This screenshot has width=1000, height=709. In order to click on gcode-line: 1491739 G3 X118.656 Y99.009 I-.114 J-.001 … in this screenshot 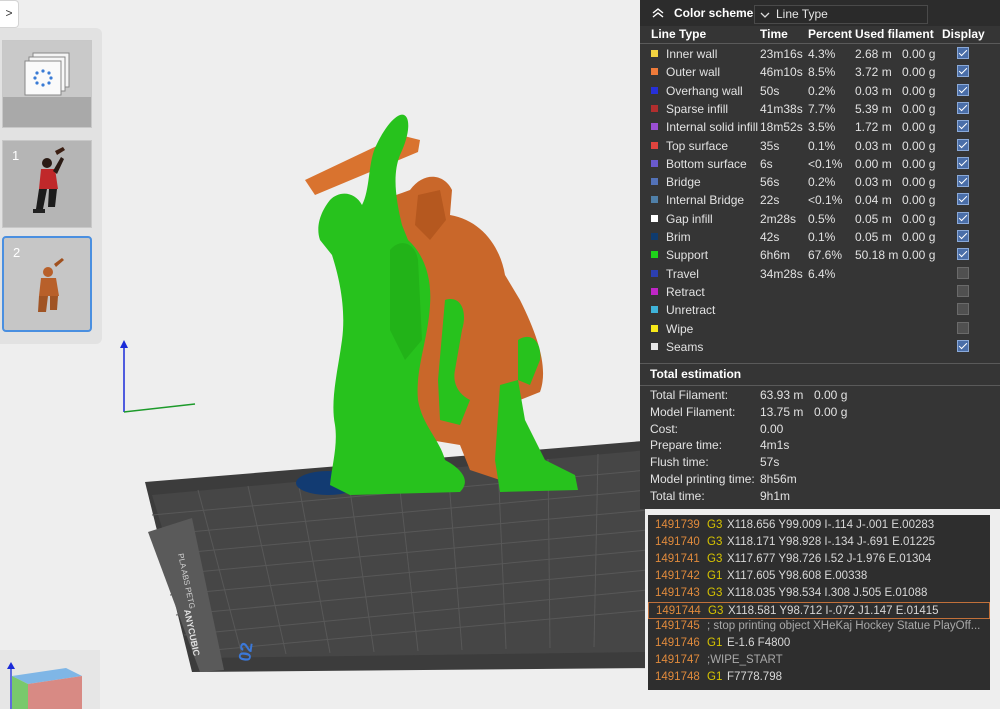, I will do `click(819, 525)`.